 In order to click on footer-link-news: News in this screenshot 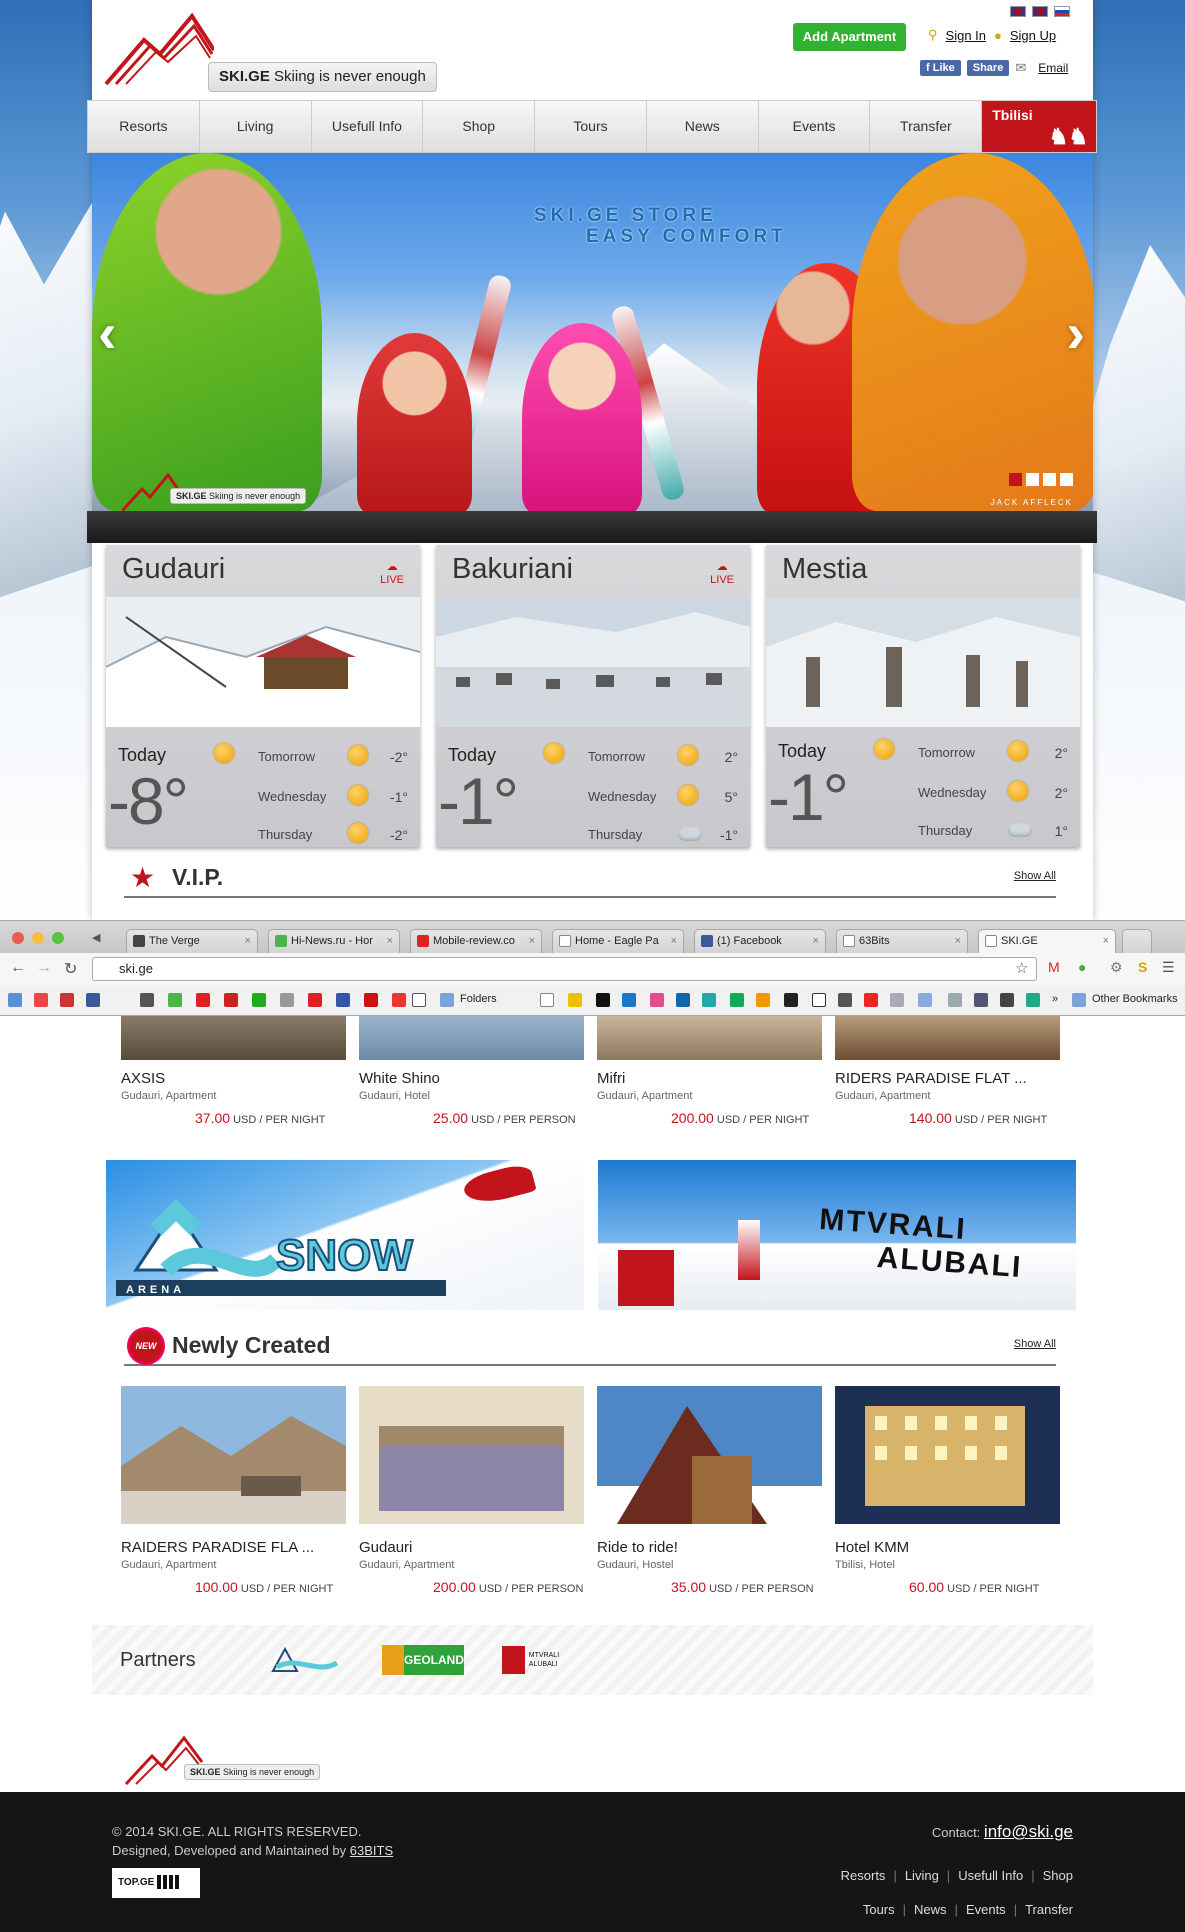, I will do `click(930, 1909)`.